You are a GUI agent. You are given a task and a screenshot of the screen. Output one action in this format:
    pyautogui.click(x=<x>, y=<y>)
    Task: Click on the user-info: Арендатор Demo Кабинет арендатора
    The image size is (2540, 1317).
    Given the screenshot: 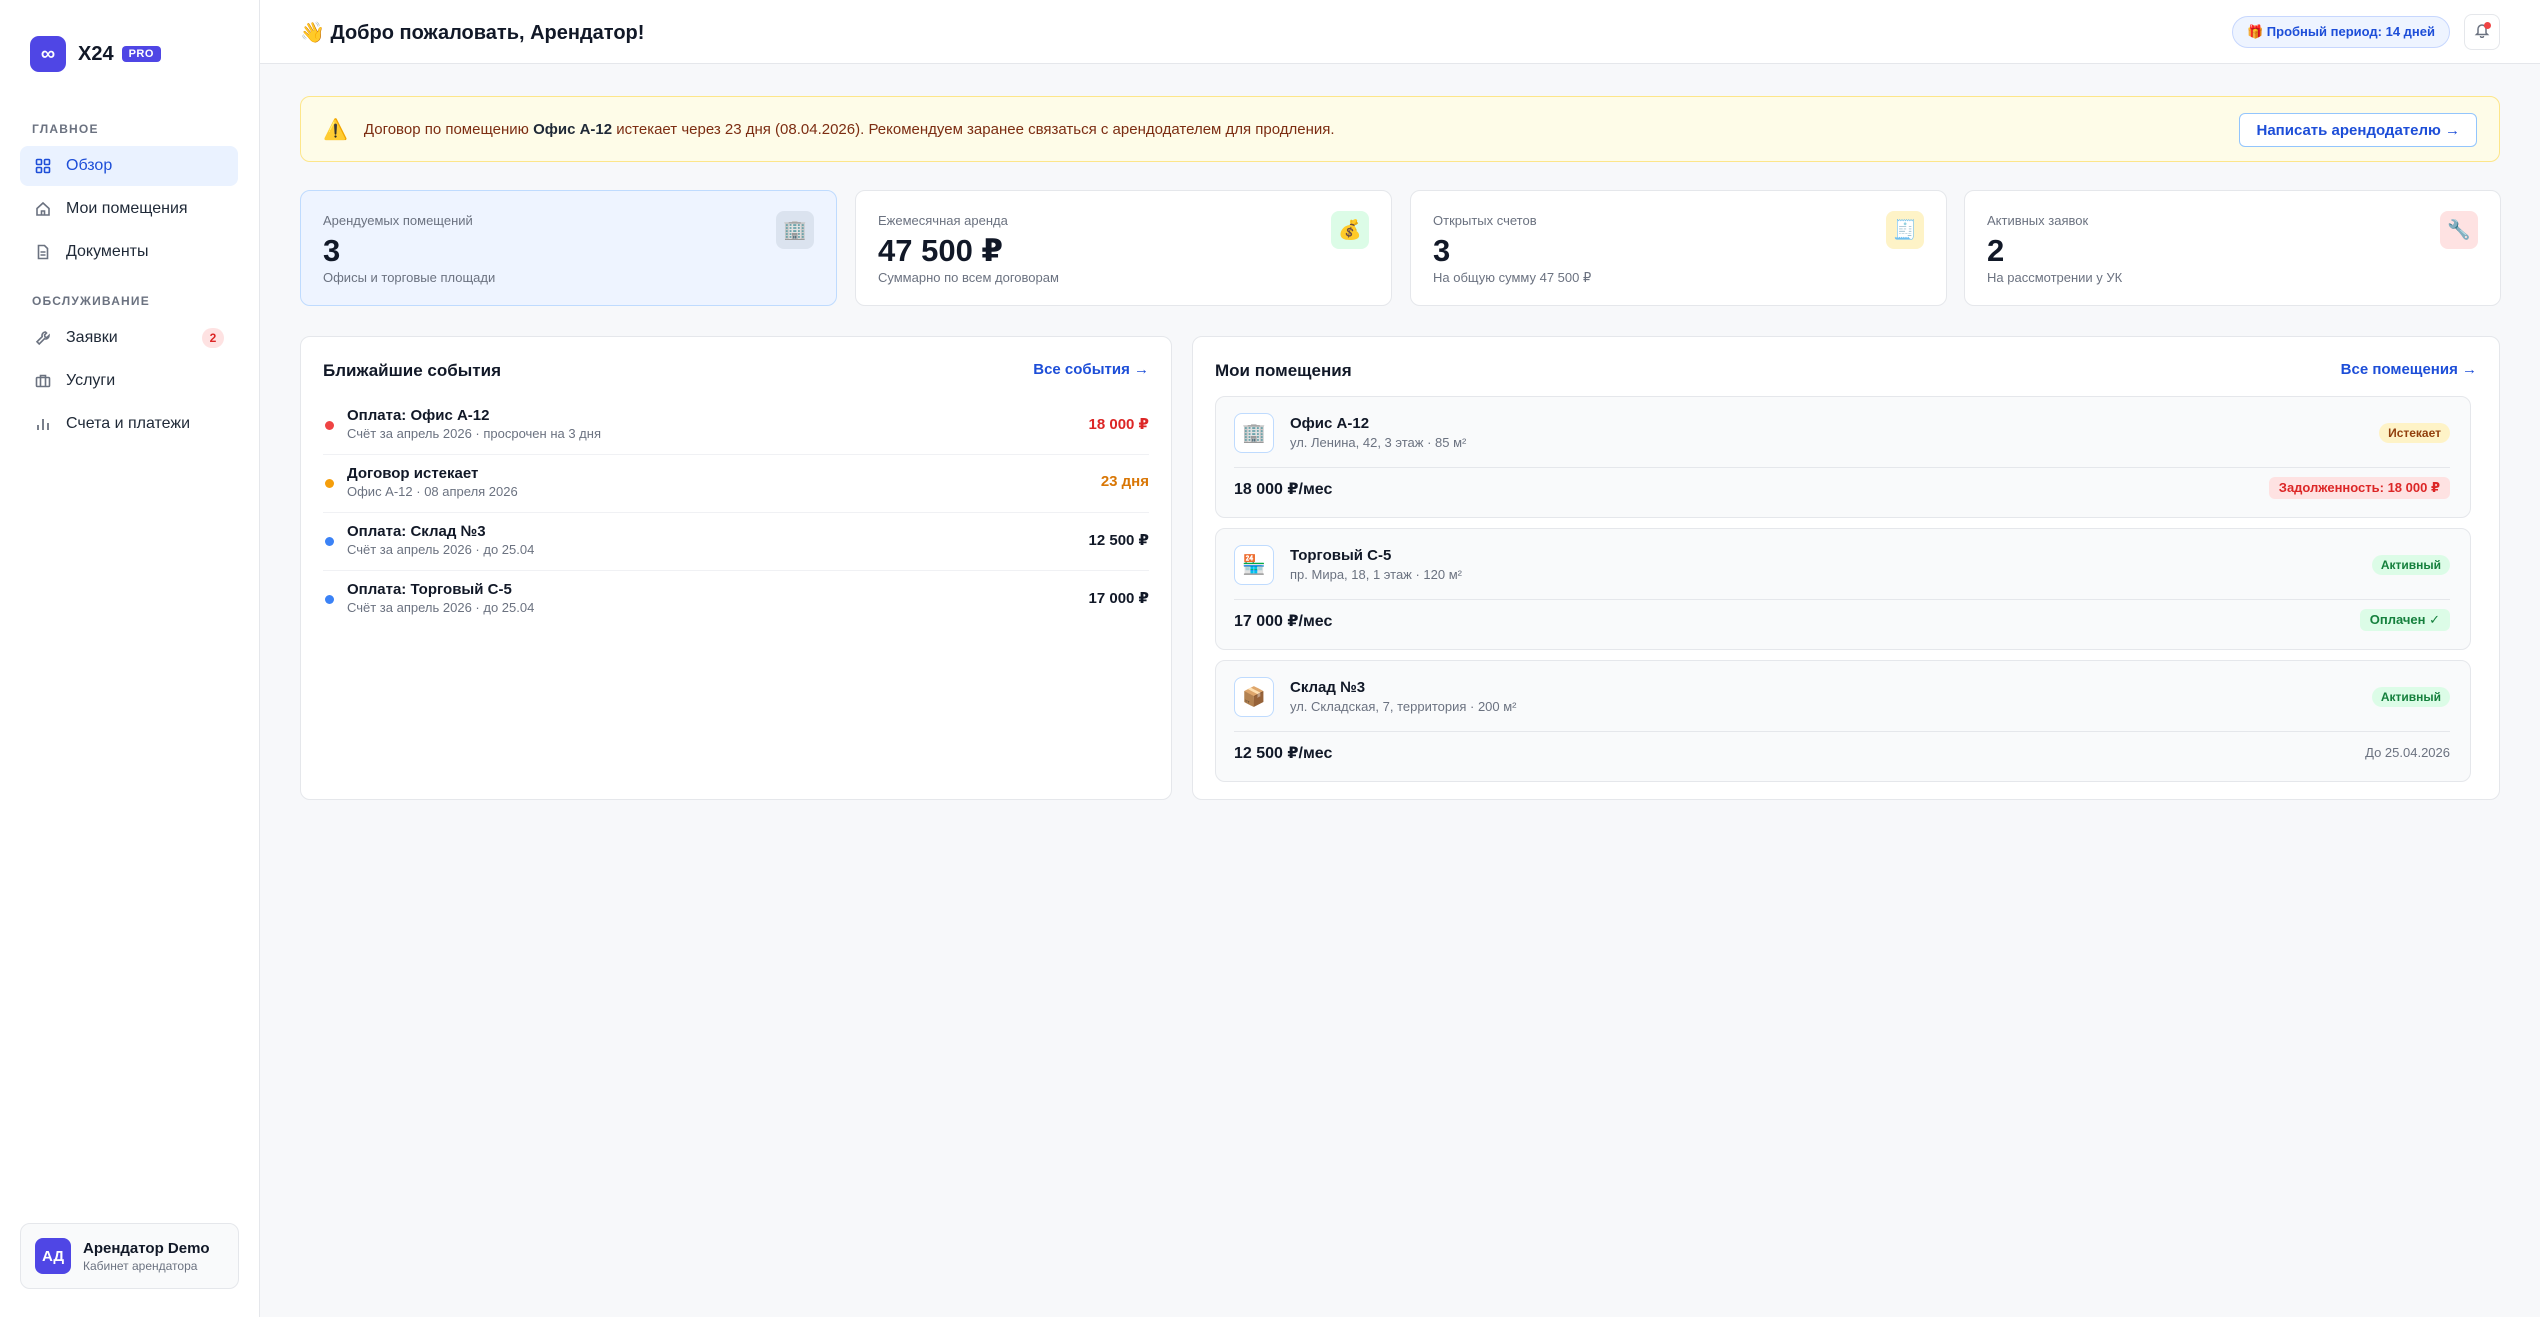 What is the action you would take?
    pyautogui.click(x=146, y=1256)
    